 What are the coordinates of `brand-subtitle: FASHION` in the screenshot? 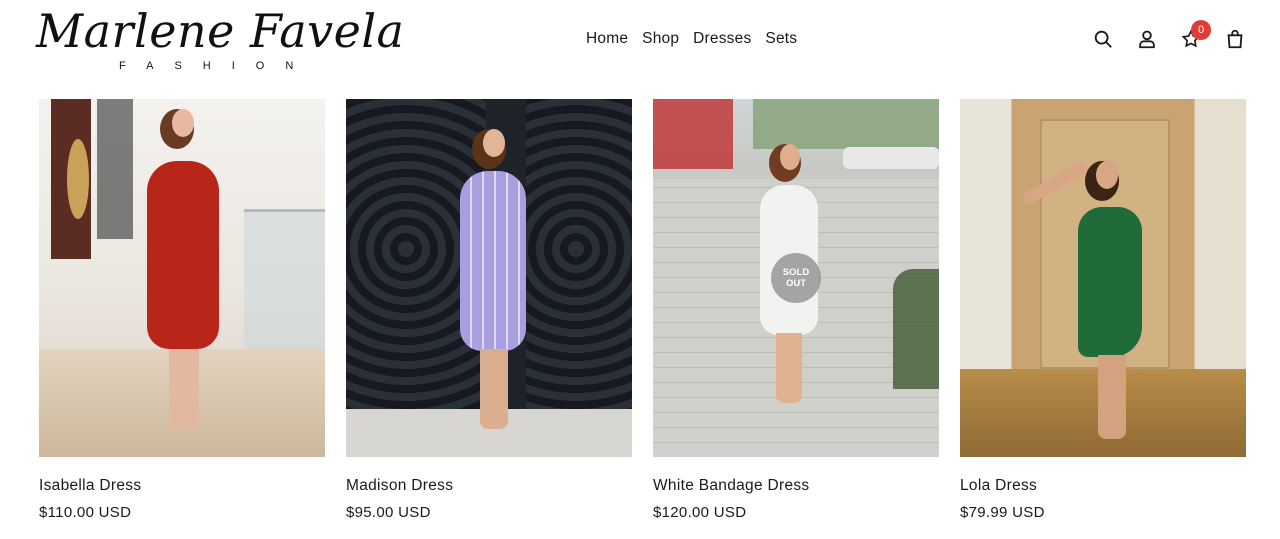 It's located at (217, 66).